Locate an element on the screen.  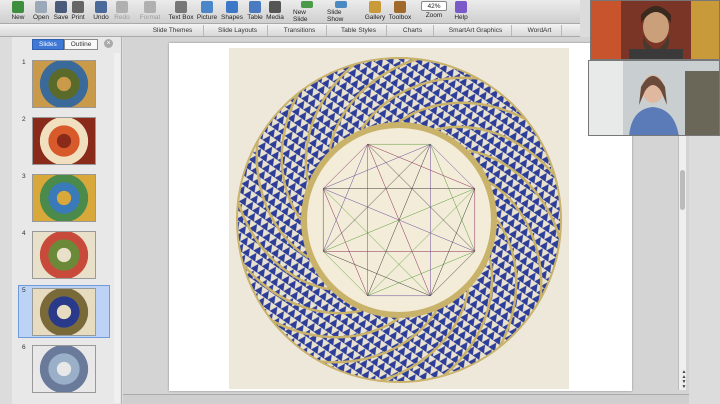
help-button: Help is located at coordinates (461, 12).